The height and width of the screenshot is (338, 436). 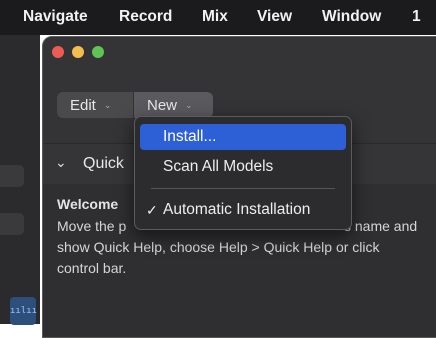 I want to click on menu-item-automatic-installation: ✓ Automatic Installation, so click(x=243, y=210).